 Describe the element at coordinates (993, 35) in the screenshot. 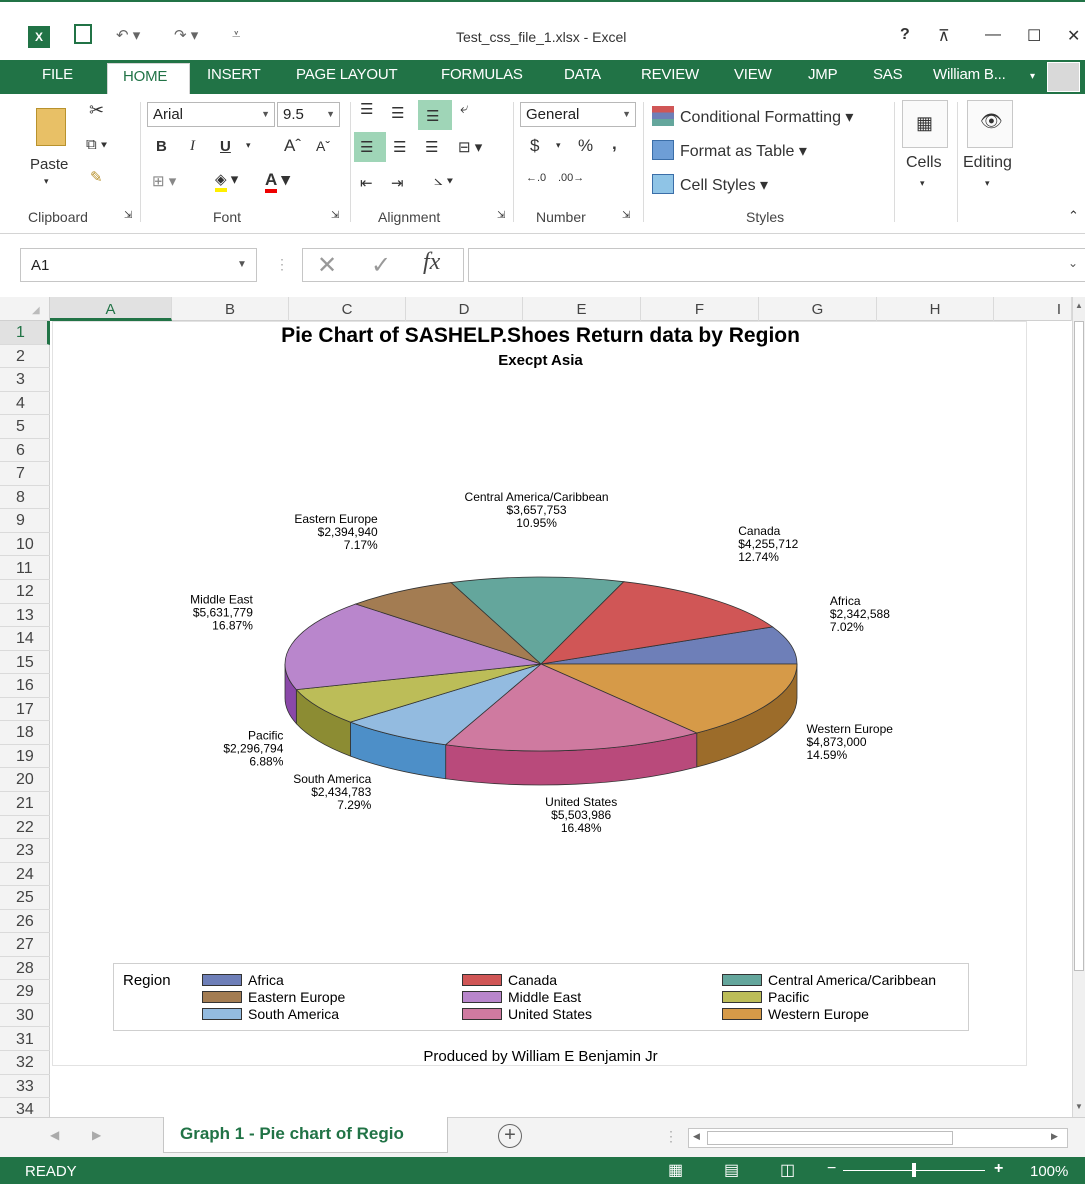

I see `minimize-button: —` at that location.